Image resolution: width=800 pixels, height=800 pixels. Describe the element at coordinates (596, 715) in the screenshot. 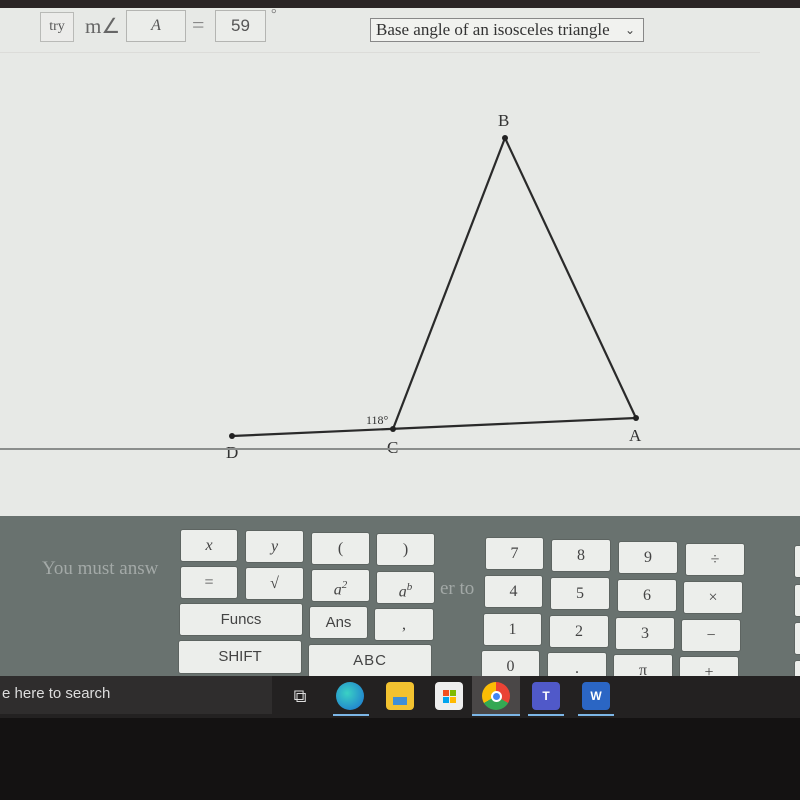

I see `word-active-indicator` at that location.